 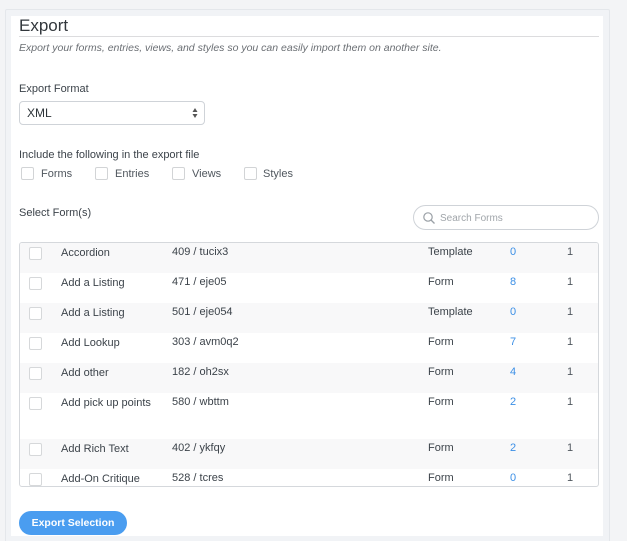 I want to click on table-row: Add other 182 / oh2sx Form 4 1, so click(x=309, y=378).